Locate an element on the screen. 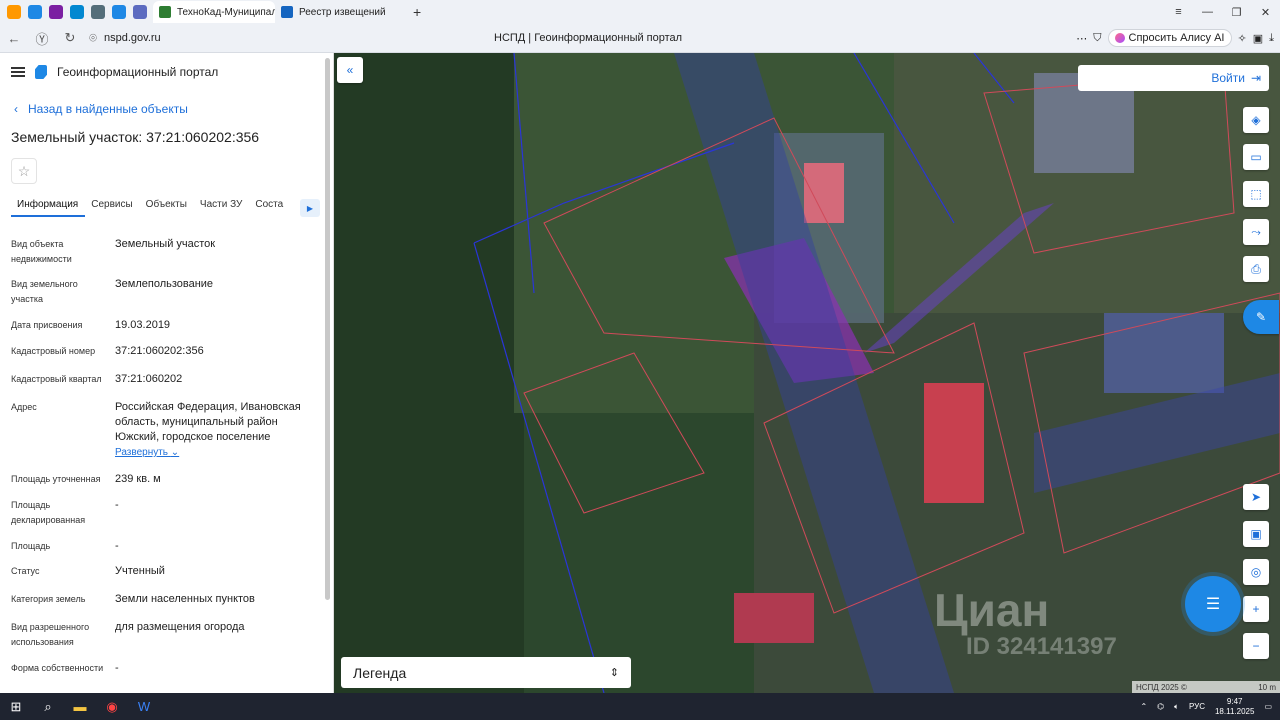 This screenshot has width=1280, height=720. info-row: Вид земельного участка Землепользование is located at coordinates (163, 292).